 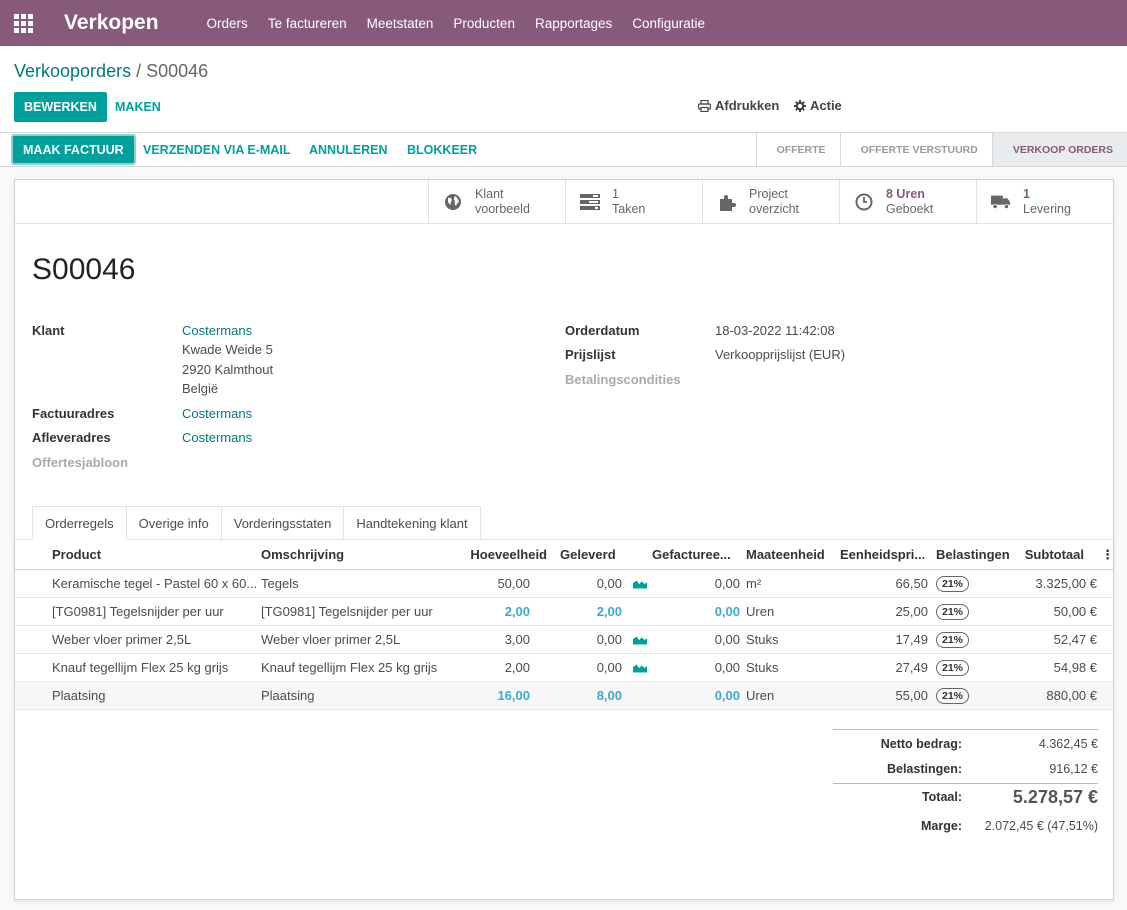 What do you see at coordinates (152, 554) in the screenshot?
I see `col-product: Product` at bounding box center [152, 554].